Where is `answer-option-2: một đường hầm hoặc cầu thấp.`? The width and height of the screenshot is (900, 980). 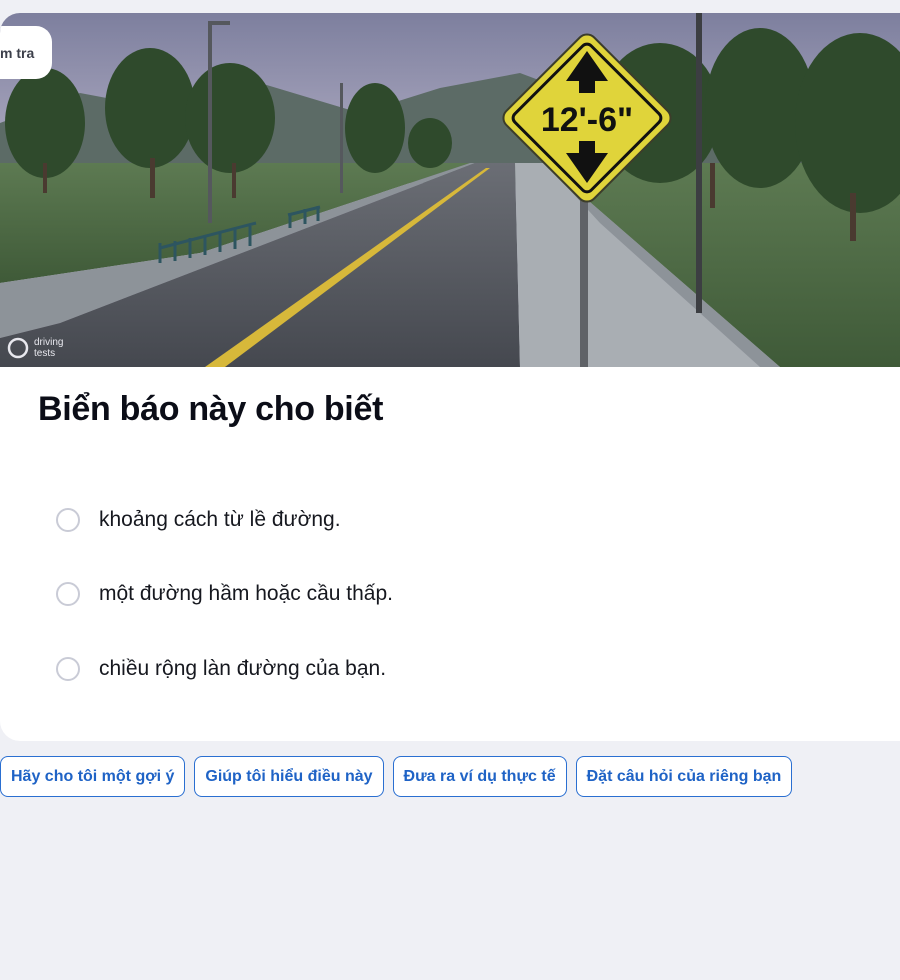 answer-option-2: một đường hầm hoặc cầu thấp. is located at coordinates (224, 594).